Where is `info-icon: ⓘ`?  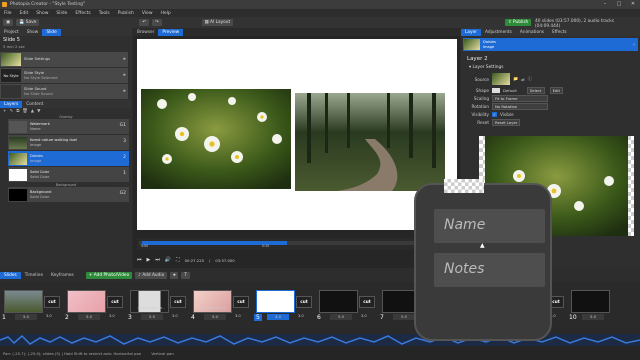 info-icon: ⓘ is located at coordinates (530, 79).